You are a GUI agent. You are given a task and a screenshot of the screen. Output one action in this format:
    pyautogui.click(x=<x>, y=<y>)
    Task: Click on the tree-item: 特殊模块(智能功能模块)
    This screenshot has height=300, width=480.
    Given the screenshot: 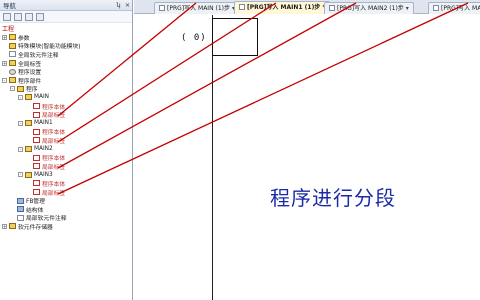 What is the action you would take?
    pyautogui.click(x=41, y=46)
    